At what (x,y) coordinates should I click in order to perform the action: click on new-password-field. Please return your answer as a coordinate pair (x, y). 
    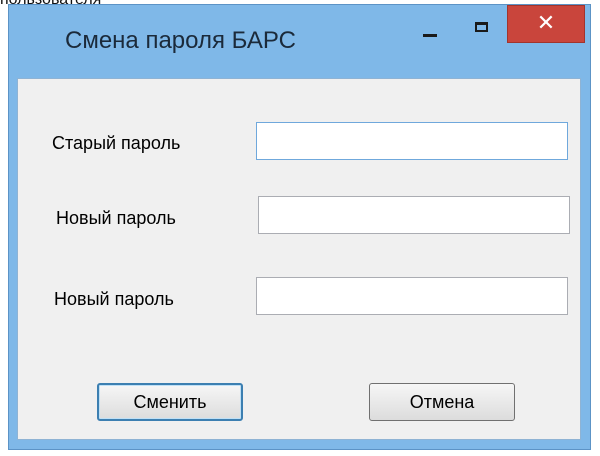
    Looking at the image, I should click on (414, 215).